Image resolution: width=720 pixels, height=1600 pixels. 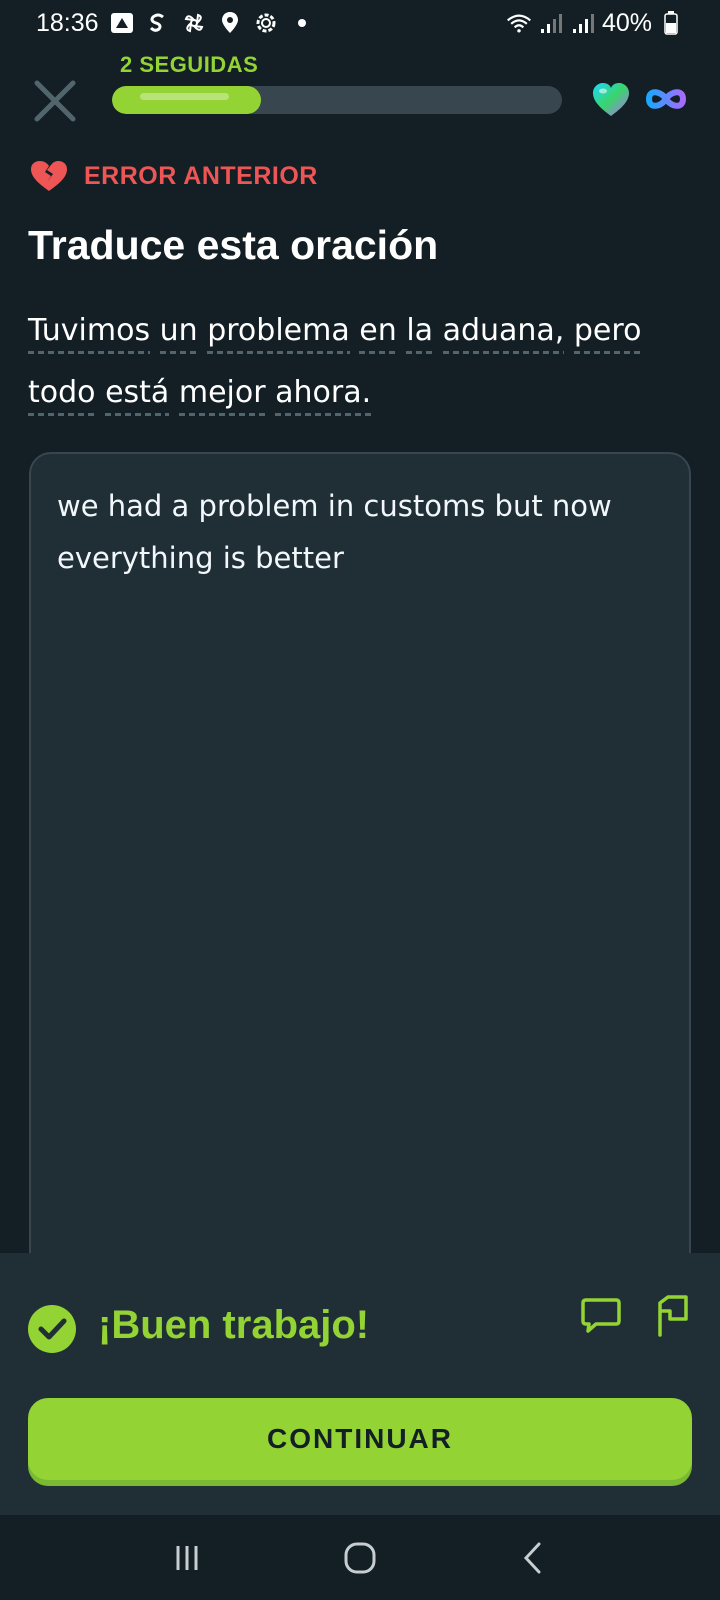 What do you see at coordinates (233, 245) in the screenshot?
I see `exercise-title: Traduce esta oración` at bounding box center [233, 245].